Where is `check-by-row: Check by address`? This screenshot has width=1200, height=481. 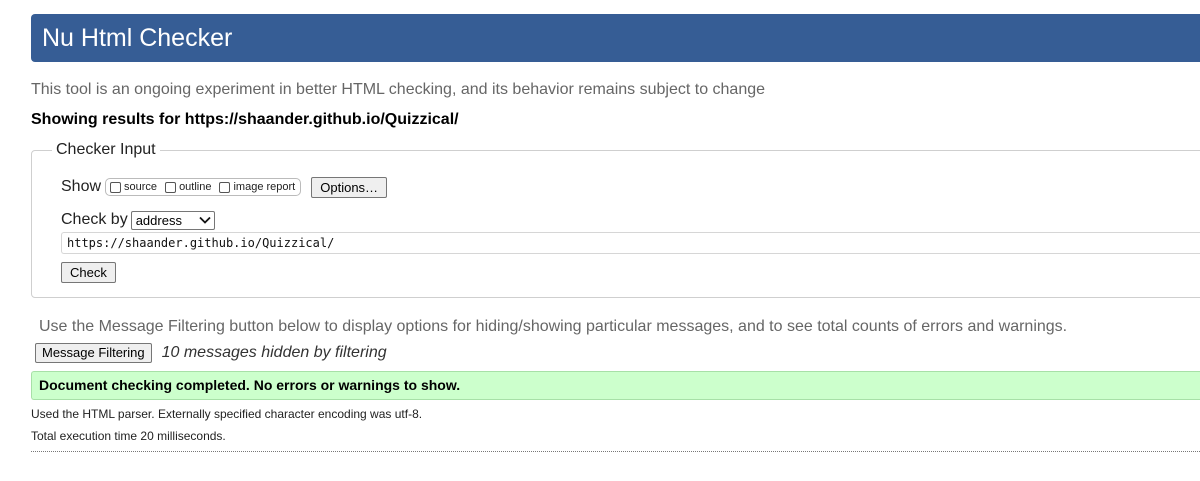 check-by-row: Check by address is located at coordinates (138, 220).